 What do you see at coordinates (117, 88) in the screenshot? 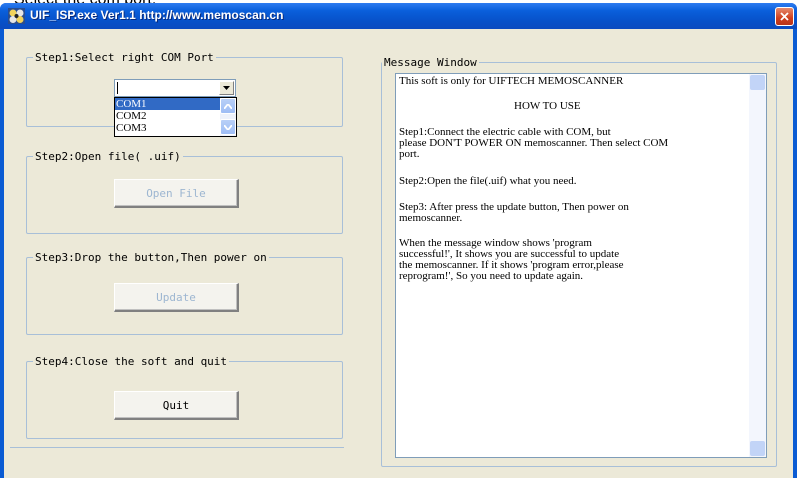
I see `text-caret` at bounding box center [117, 88].